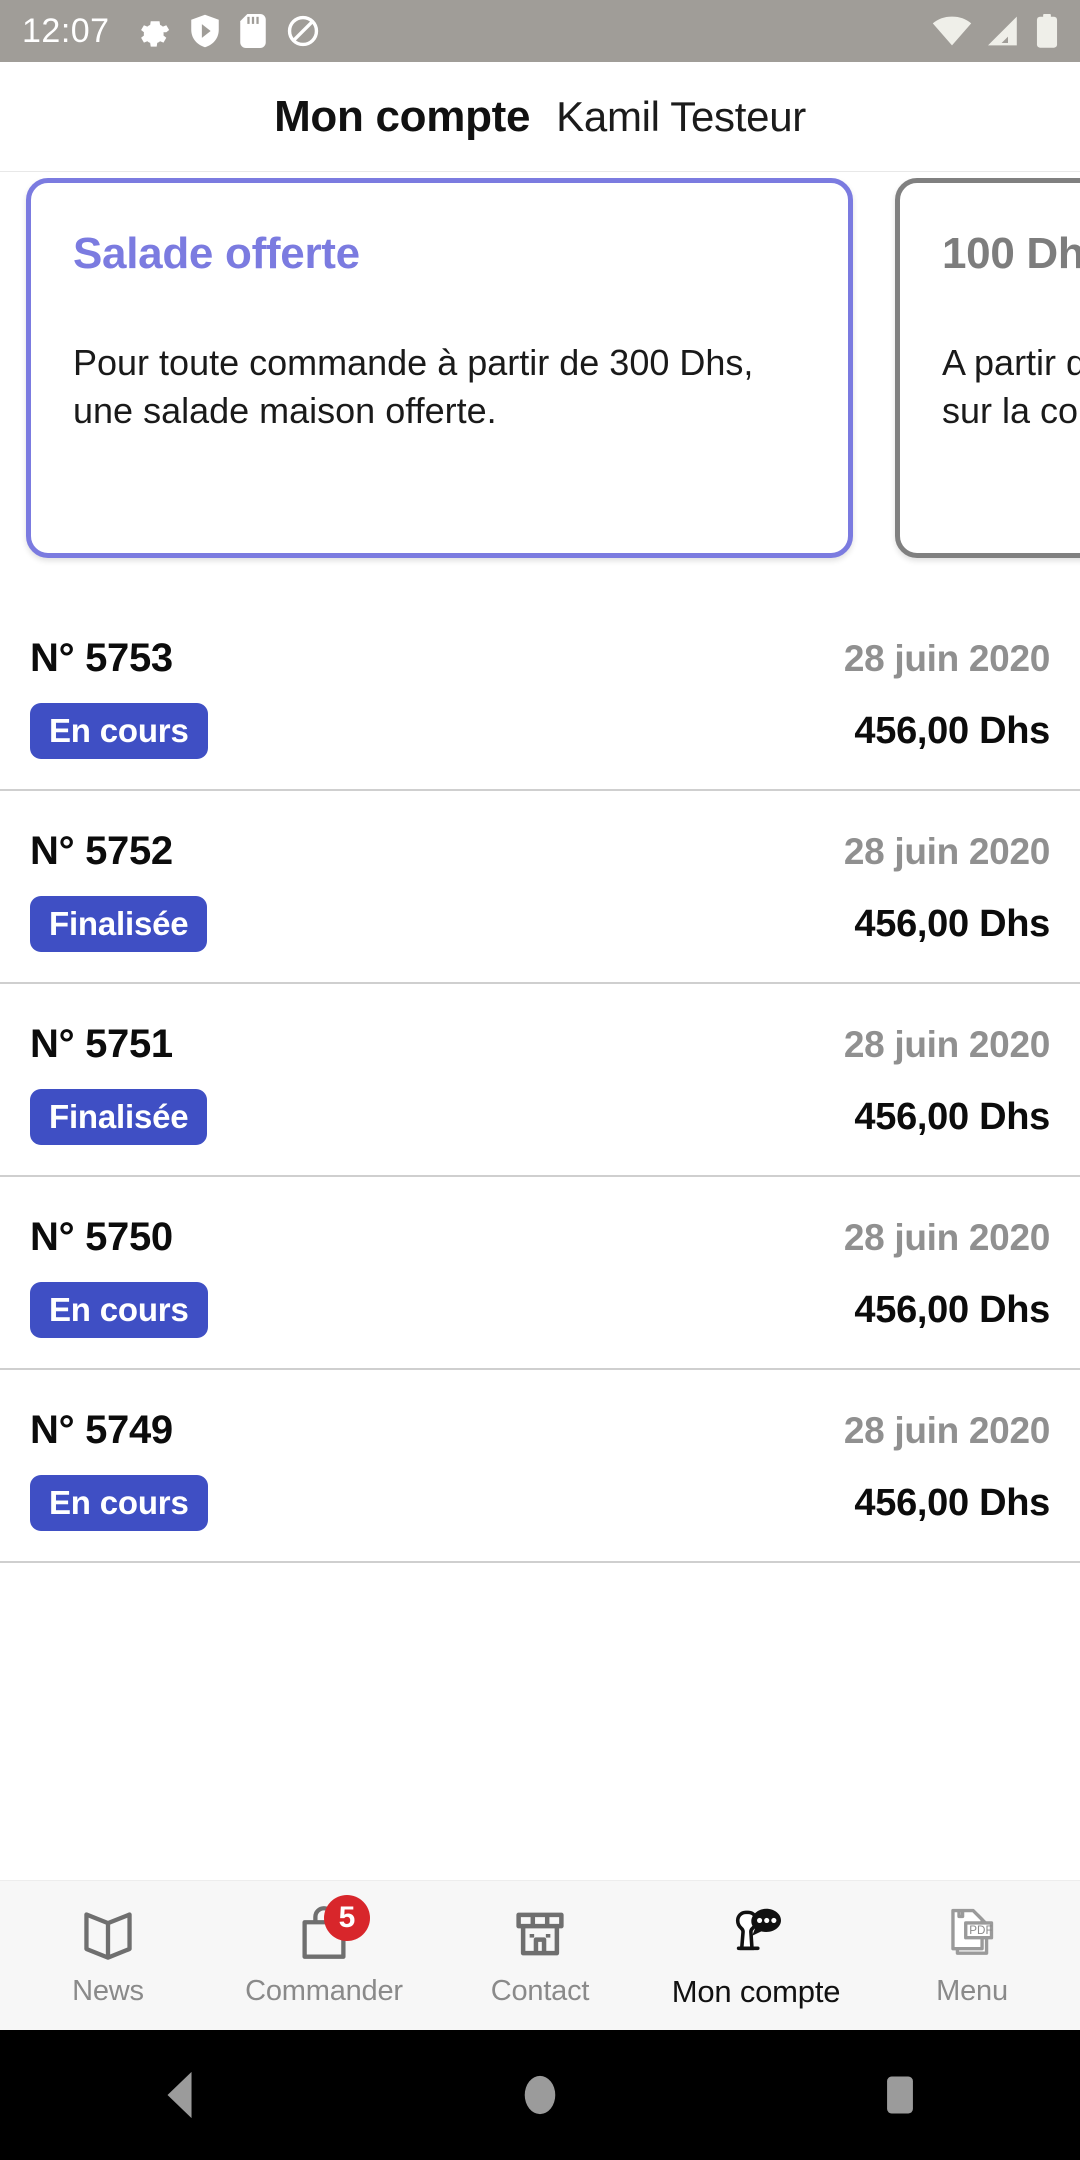  Describe the element at coordinates (972, 1991) in the screenshot. I see `tab-label: Menu` at that location.